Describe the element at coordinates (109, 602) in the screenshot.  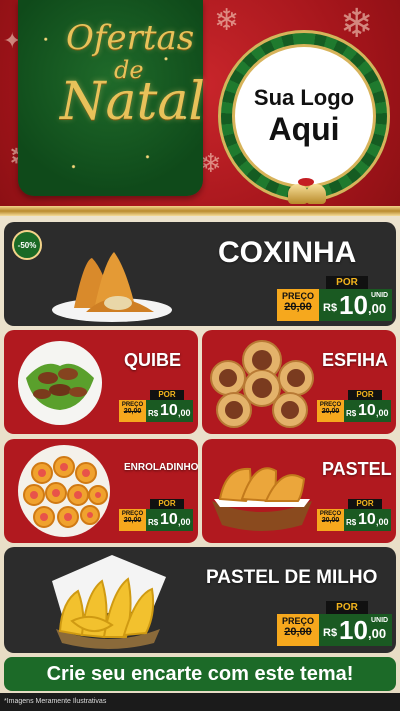
I see `pastel-de-milho-image` at that location.